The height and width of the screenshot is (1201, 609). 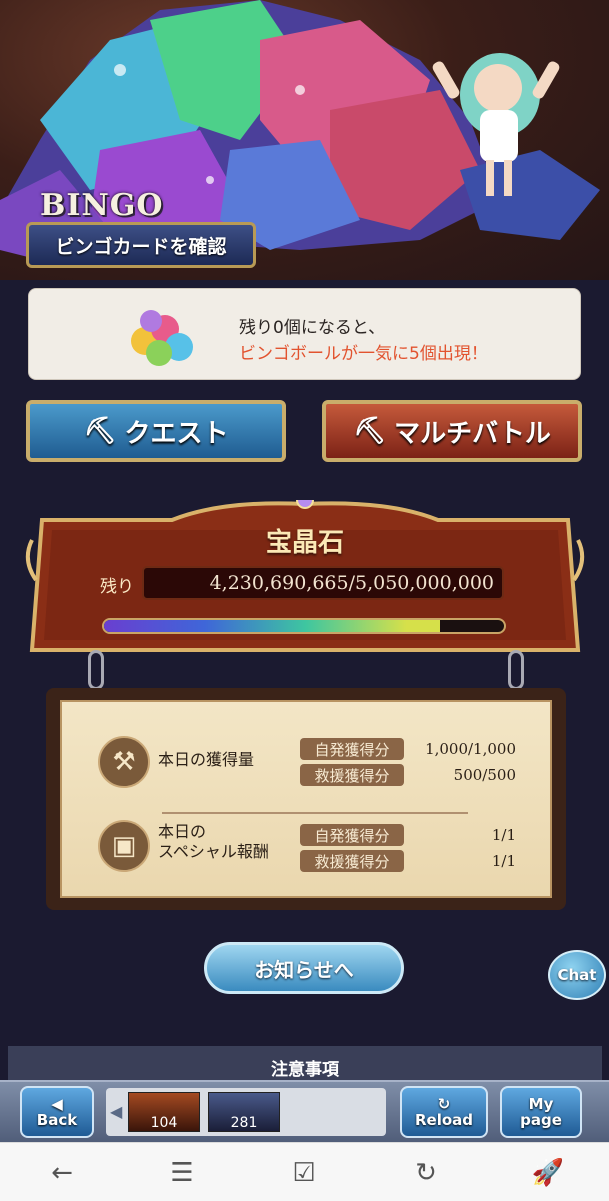 I want to click on reload-button-label: Reload, so click(x=444, y=1120).